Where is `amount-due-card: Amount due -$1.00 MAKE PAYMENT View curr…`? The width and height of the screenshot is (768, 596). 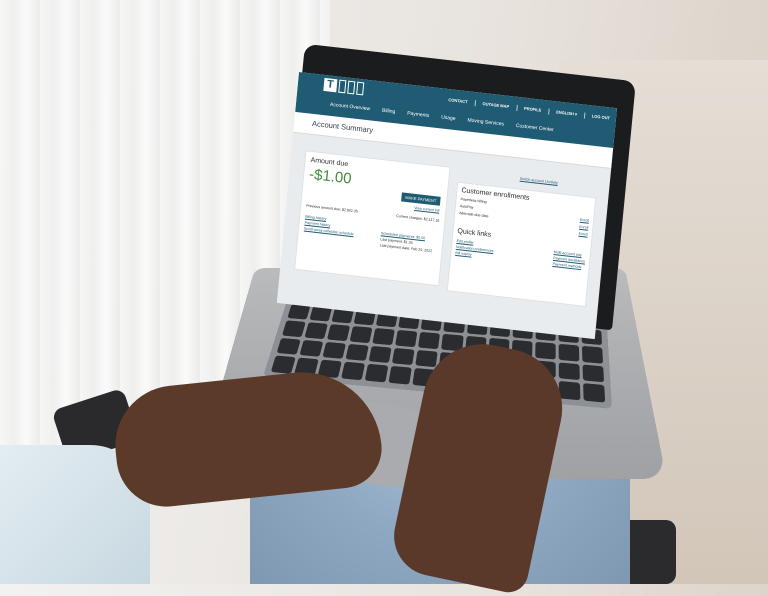
amount-due-card: Amount due -$1.00 MAKE PAYMENT View curr… is located at coordinates (372, 218).